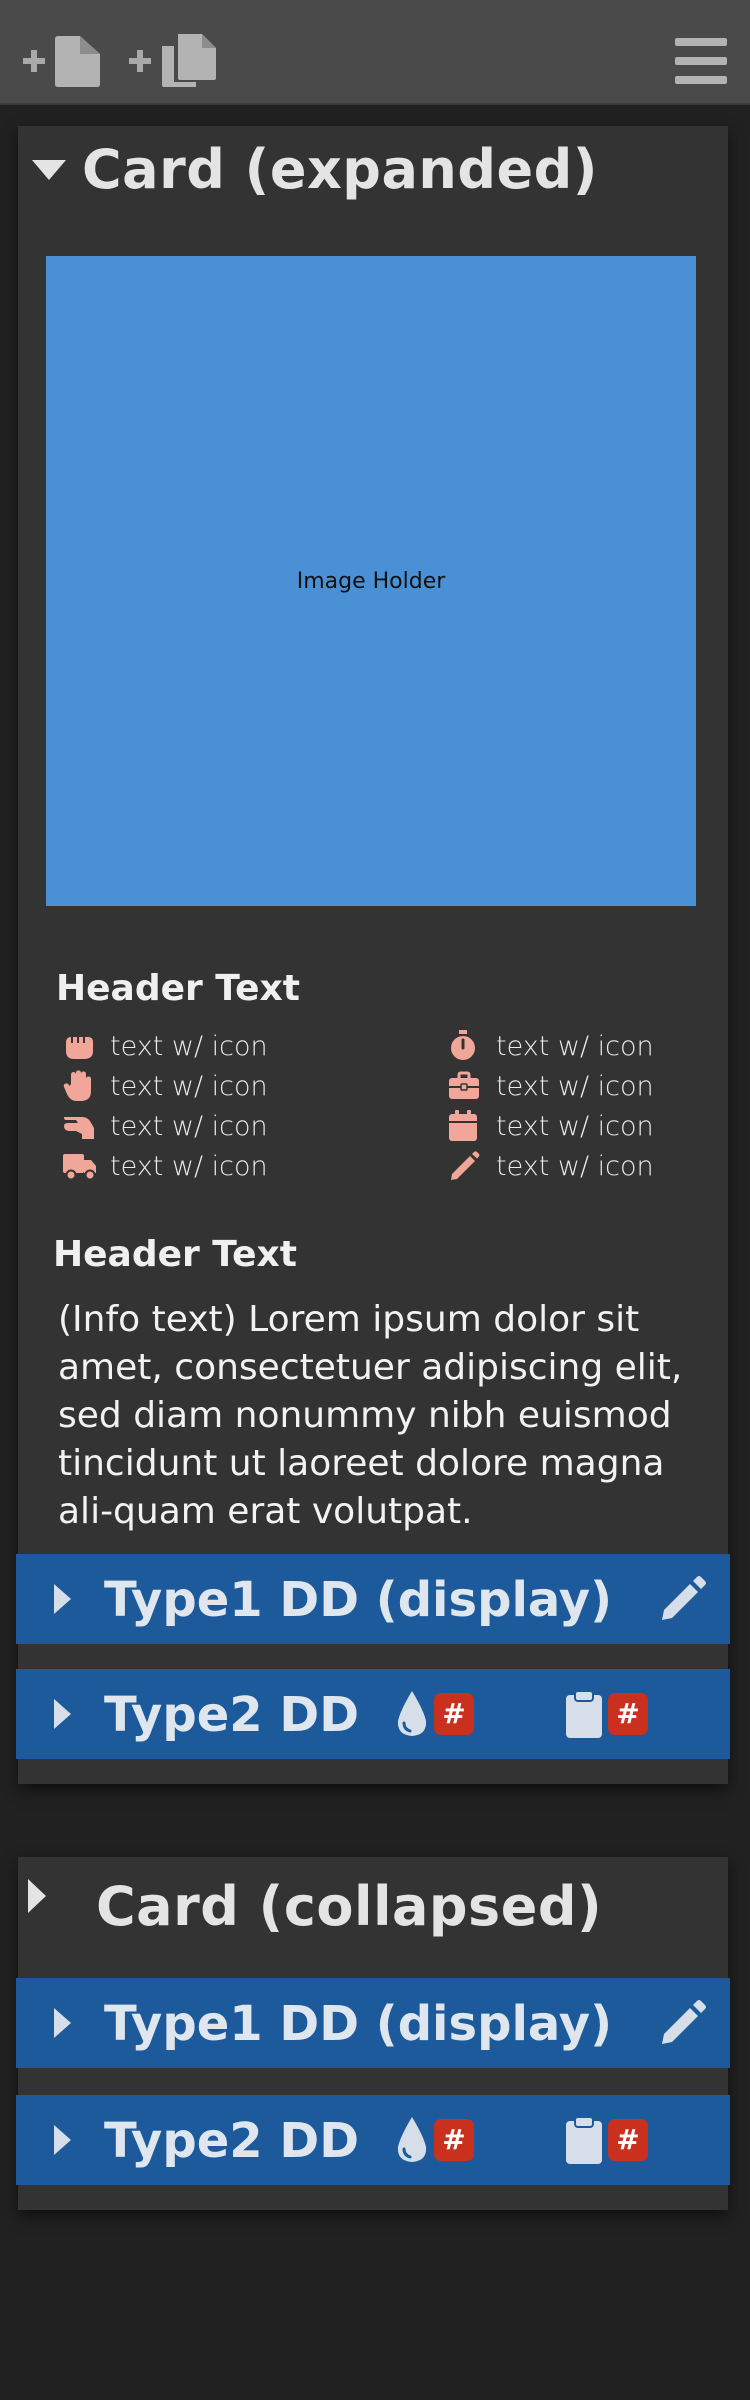 The width and height of the screenshot is (750, 2400). I want to click on truck-icon, so click(79, 1167).